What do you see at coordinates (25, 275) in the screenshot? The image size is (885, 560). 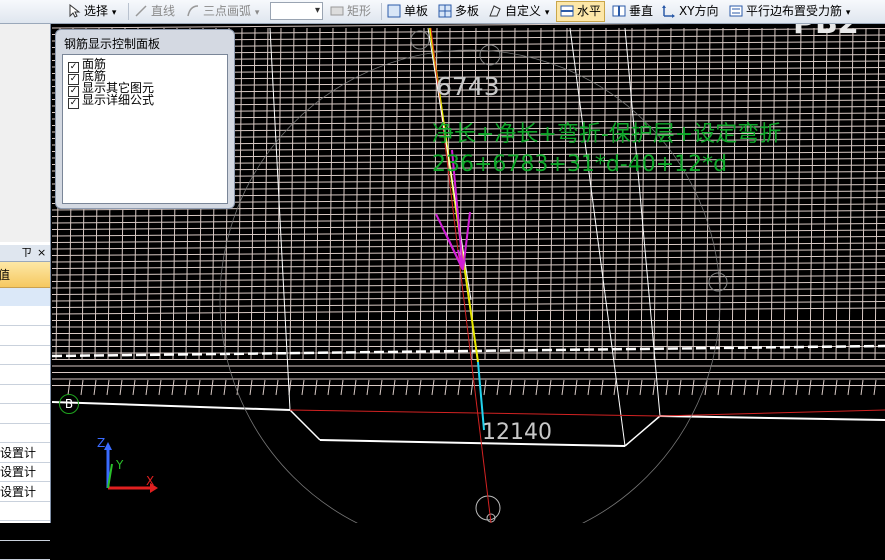 I see `property-column-header: 值` at bounding box center [25, 275].